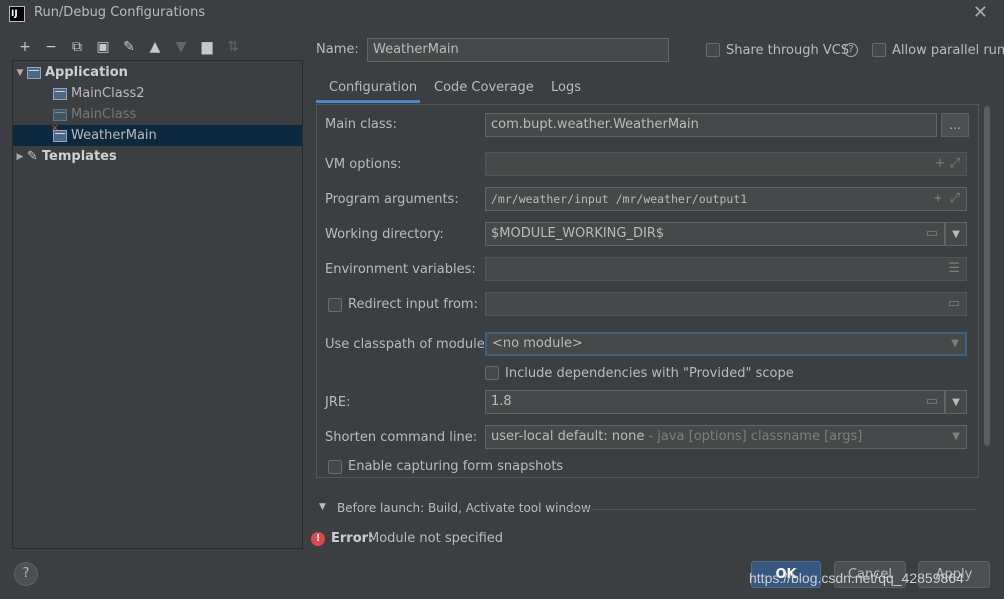  I want to click on shorten-cmd-hint: - java [options] classname [args], so click(753, 436).